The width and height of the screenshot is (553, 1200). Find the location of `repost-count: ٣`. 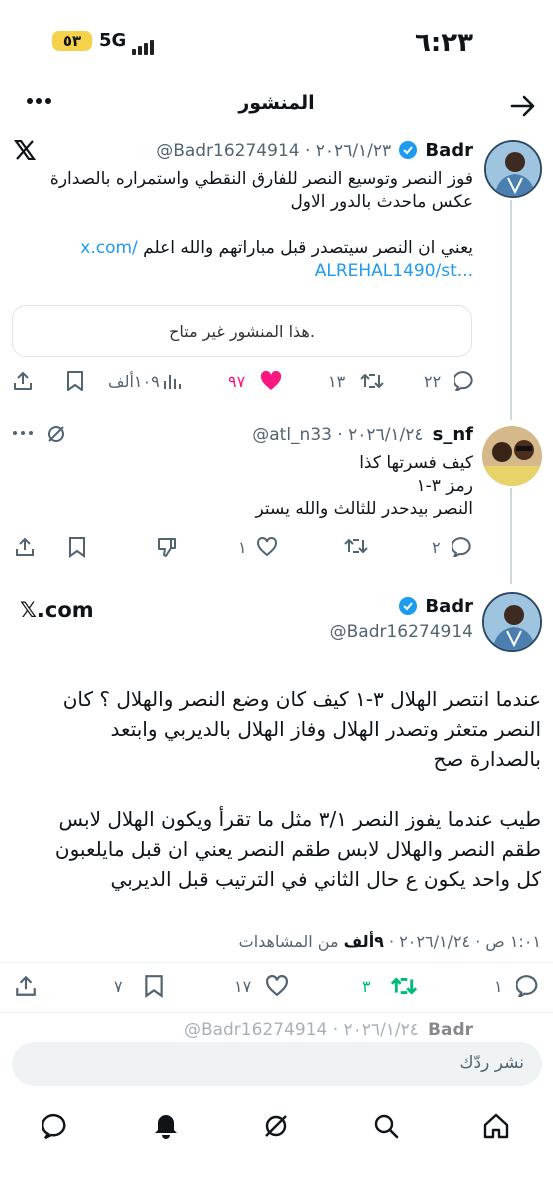

repost-count: ٣ is located at coordinates (366, 986).